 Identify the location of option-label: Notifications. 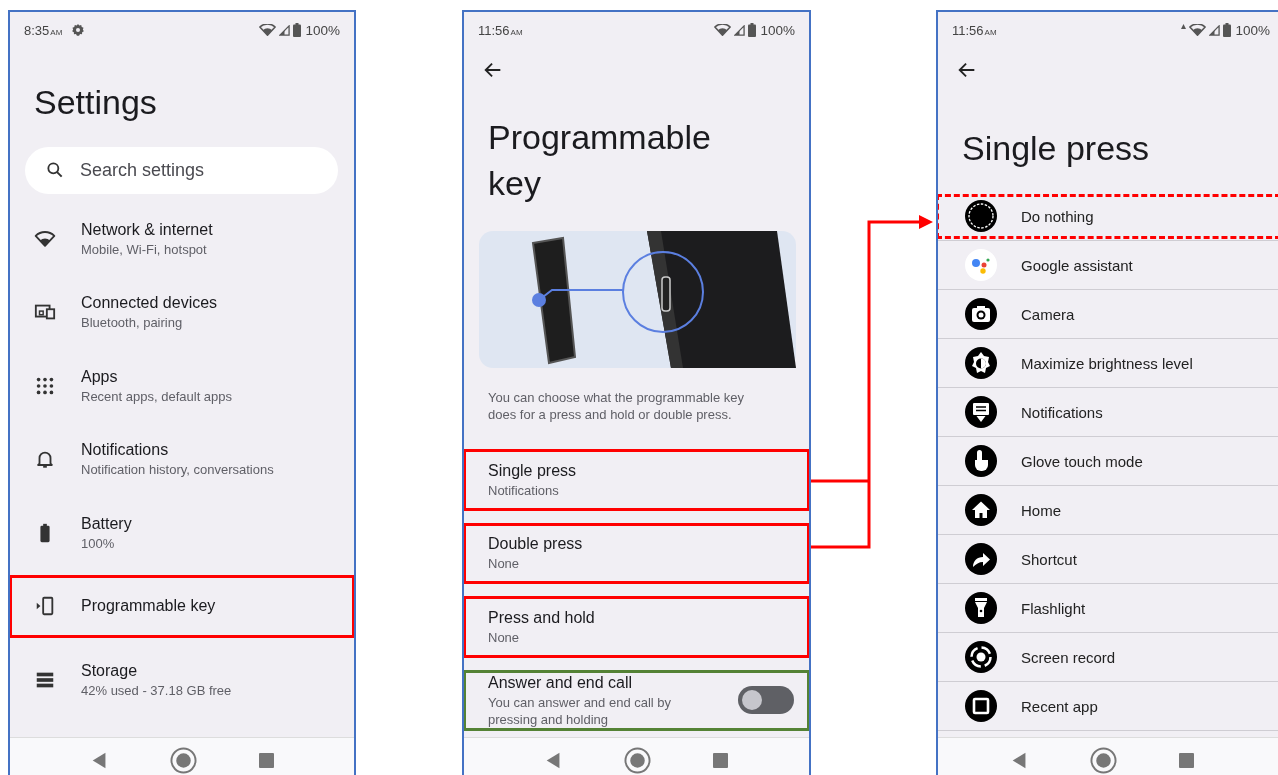
(1062, 412).